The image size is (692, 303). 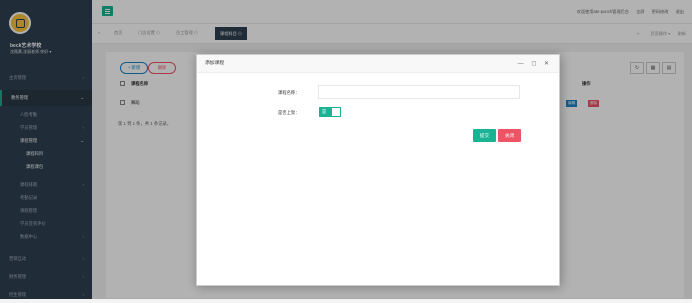 What do you see at coordinates (535, 64) in the screenshot?
I see `window-controls-icon: — ◻ ✕` at bounding box center [535, 64].